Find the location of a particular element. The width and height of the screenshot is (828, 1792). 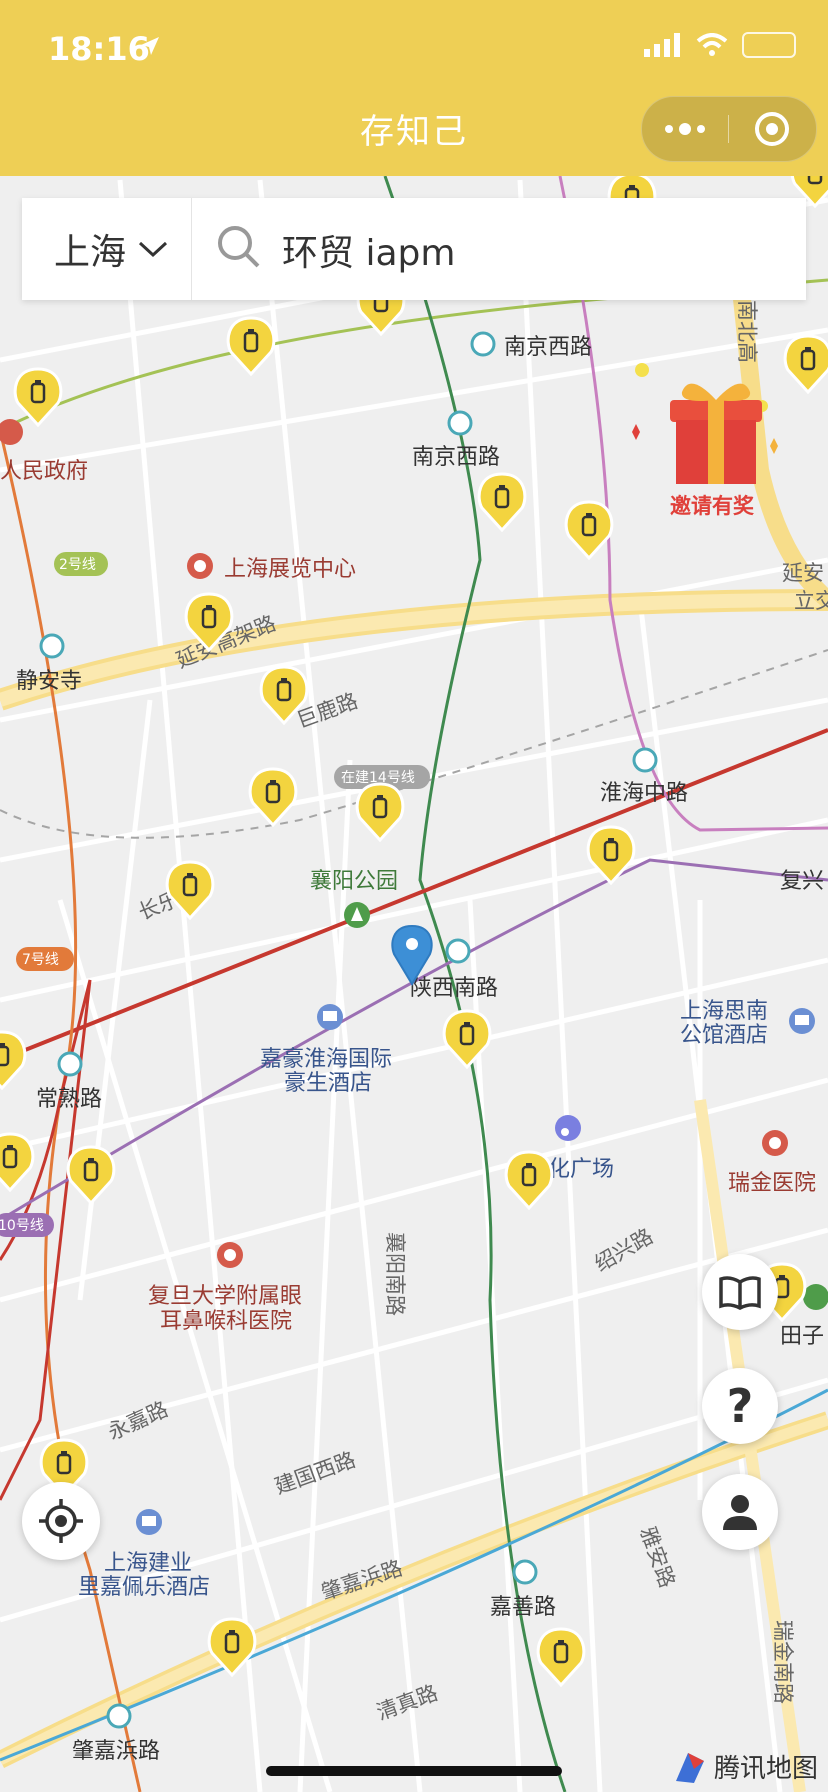

map-logo: 腾讯地图 is located at coordinates (745, 1766).